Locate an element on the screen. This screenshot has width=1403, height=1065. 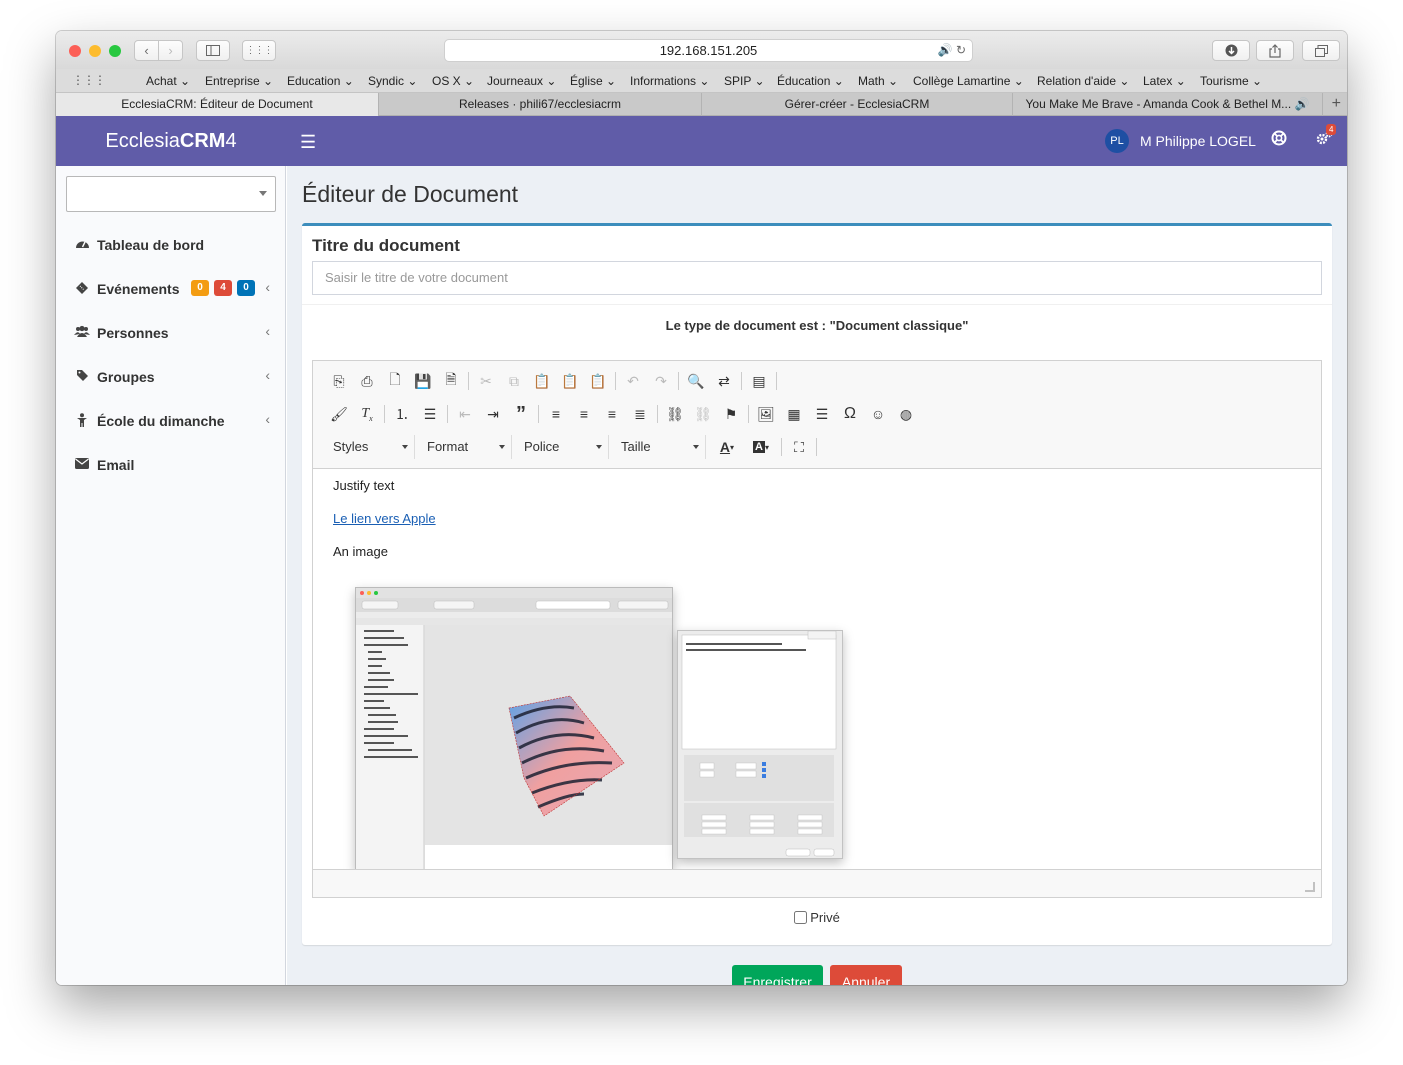
bookmark-tourisme: Tourisme ⌄ is located at coordinates (1231, 81).